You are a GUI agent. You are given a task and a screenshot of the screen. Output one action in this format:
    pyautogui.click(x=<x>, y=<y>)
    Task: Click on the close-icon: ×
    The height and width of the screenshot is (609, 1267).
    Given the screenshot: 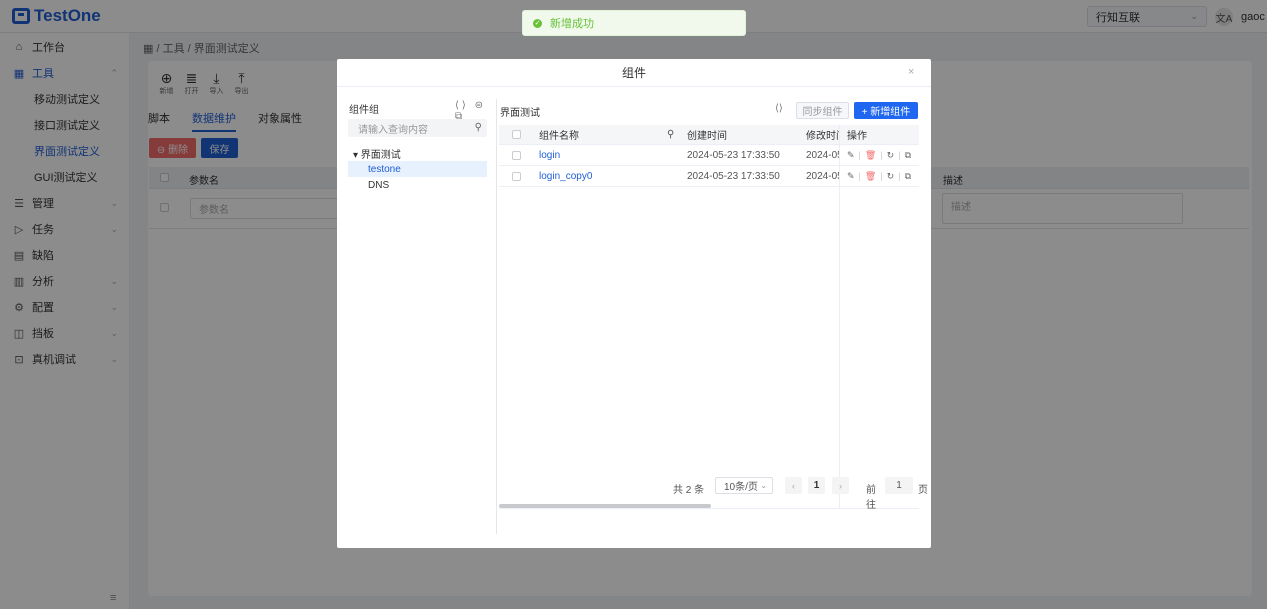 What is the action you would take?
    pyautogui.click(x=911, y=72)
    